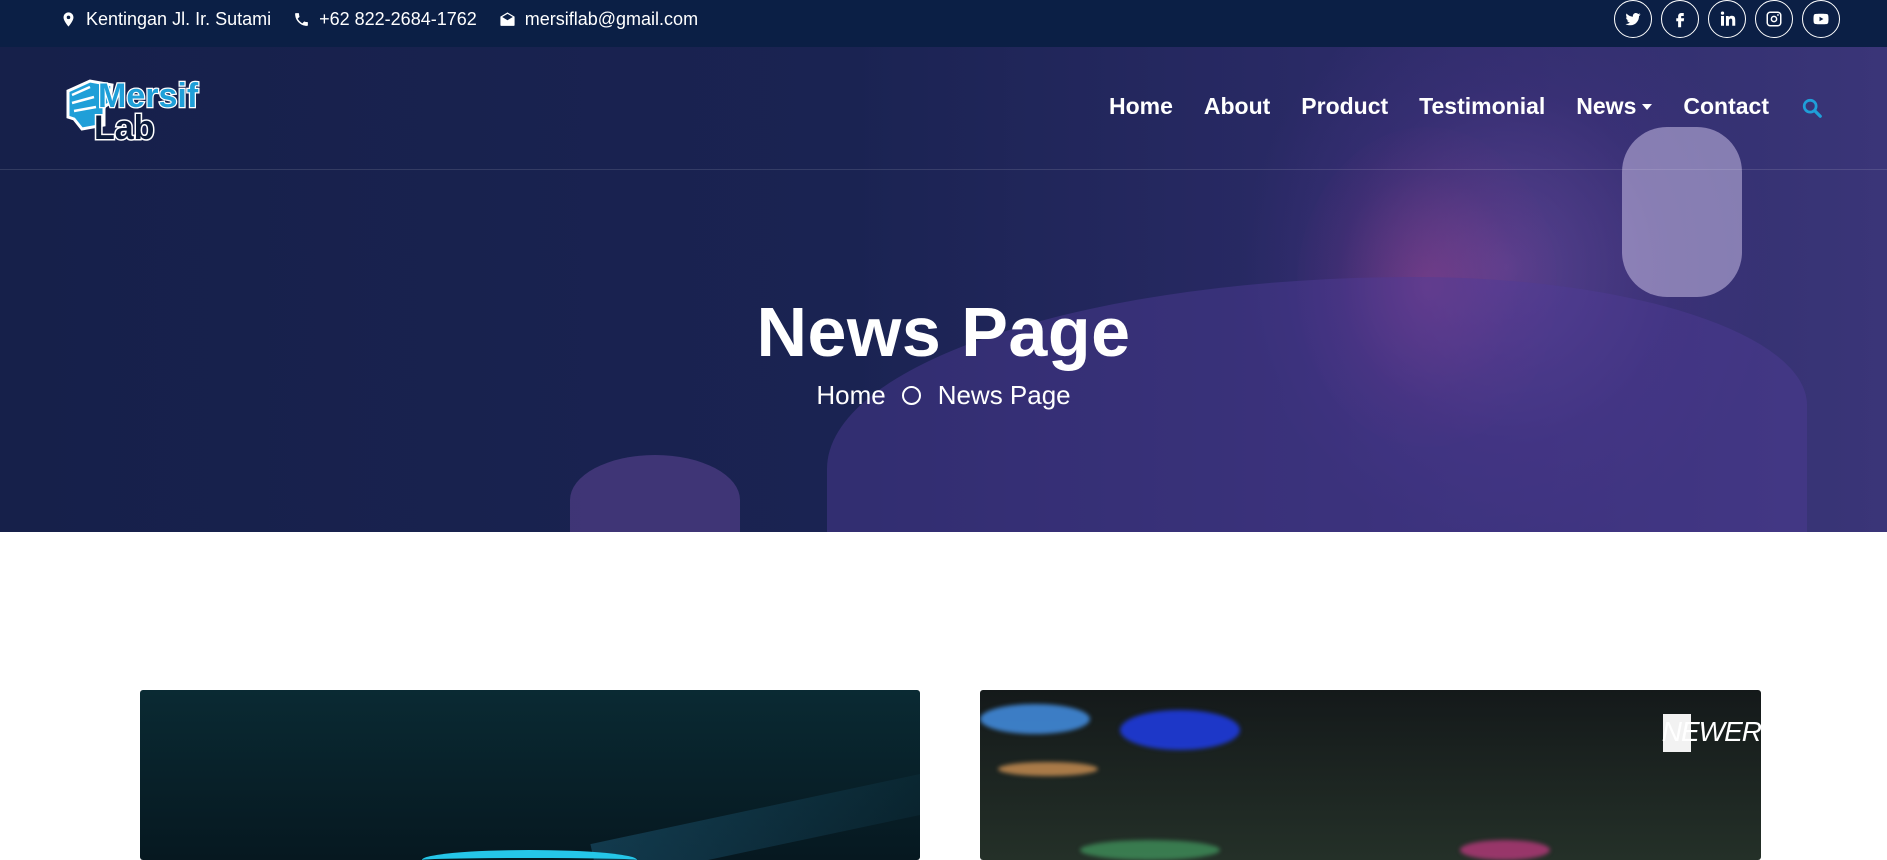  What do you see at coordinates (124, 126) in the screenshot?
I see `svg-text: Lab` at bounding box center [124, 126].